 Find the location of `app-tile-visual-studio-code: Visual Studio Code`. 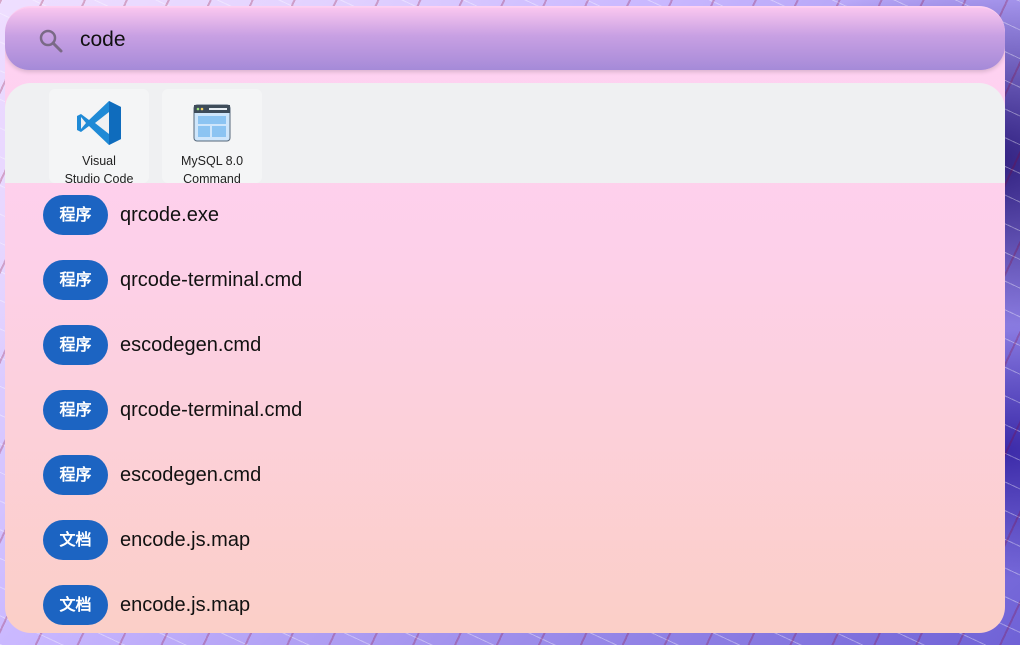

app-tile-visual-studio-code: Visual Studio Code is located at coordinates (99, 137).